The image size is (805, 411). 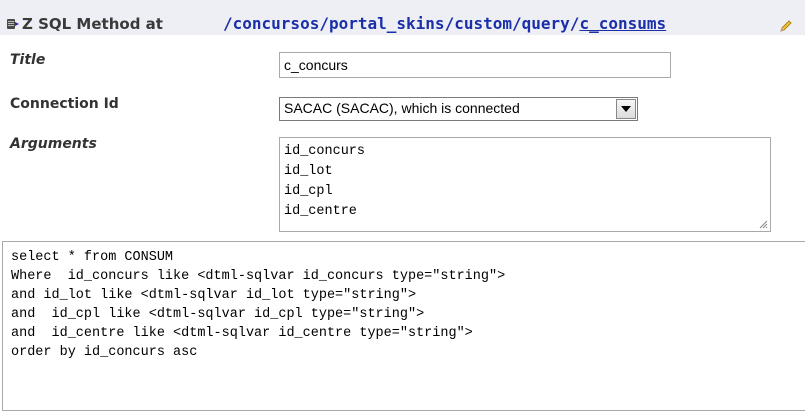 What do you see at coordinates (622, 23) in the screenshot?
I see `breadcrumb-c-consums: c_consums` at bounding box center [622, 23].